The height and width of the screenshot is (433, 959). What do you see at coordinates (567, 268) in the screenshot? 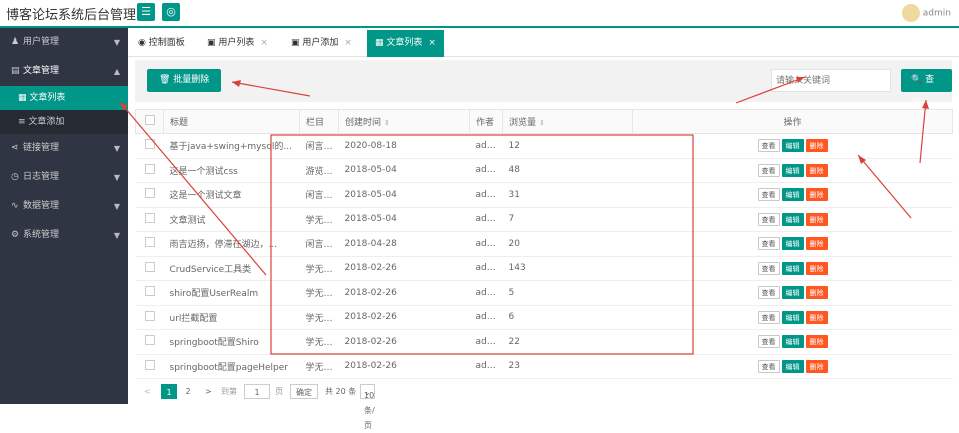
I see `cell-views: 143` at bounding box center [567, 268].